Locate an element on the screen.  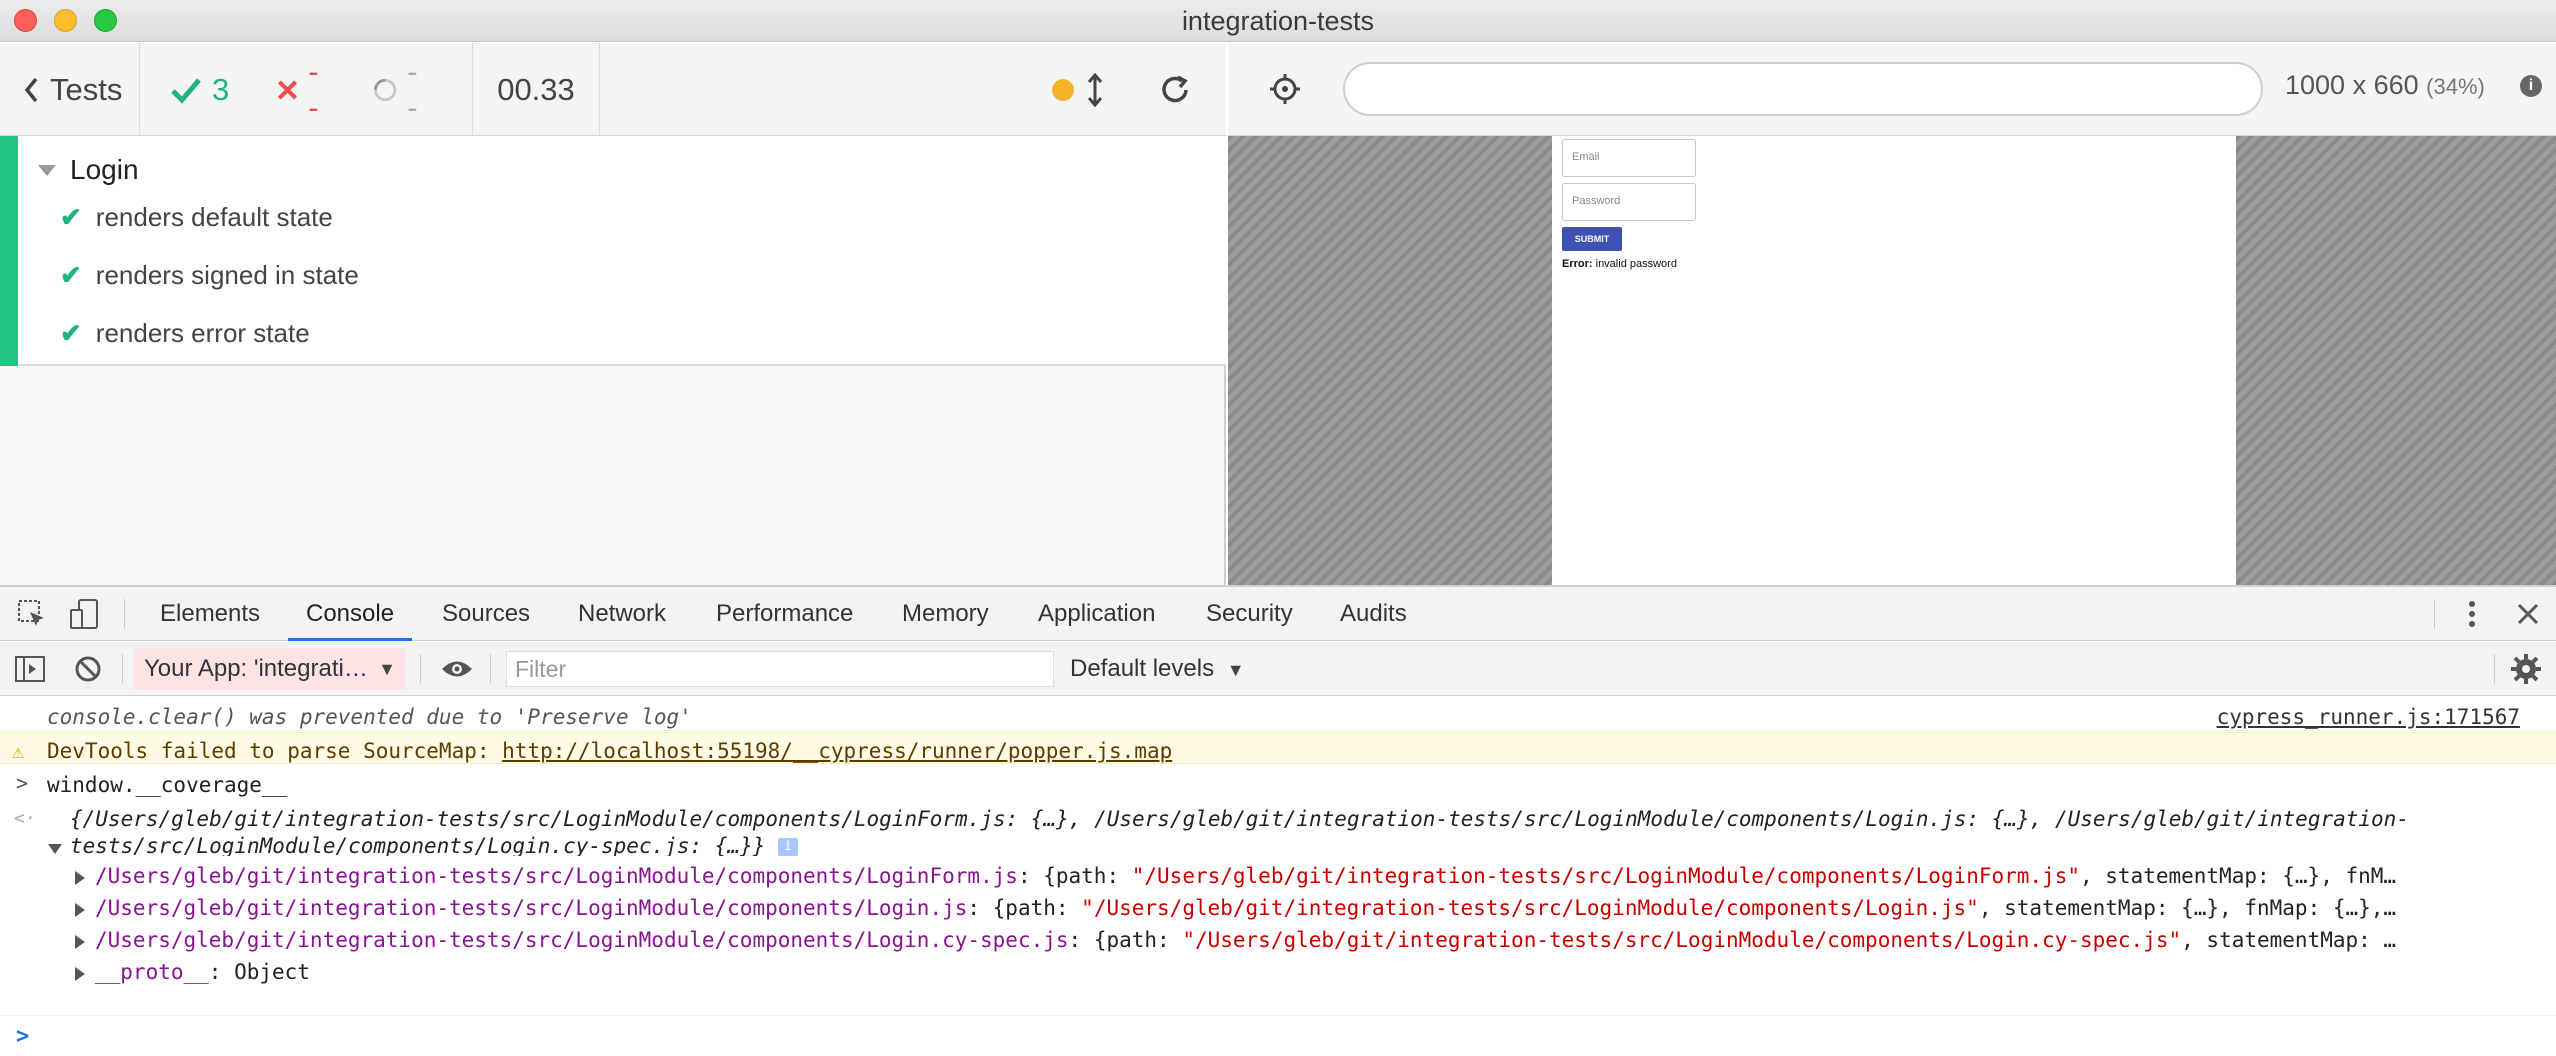
warning-text: DevTools failed to parse SourceMap: is located at coordinates (275, 751).